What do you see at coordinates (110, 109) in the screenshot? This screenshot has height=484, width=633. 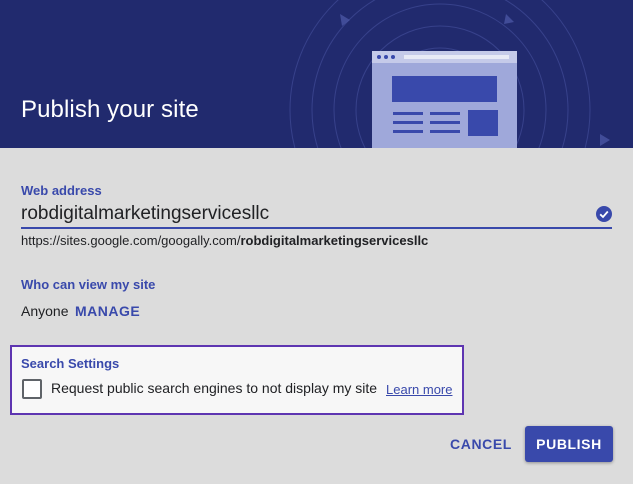 I see `dialog-title: Publish your site` at bounding box center [110, 109].